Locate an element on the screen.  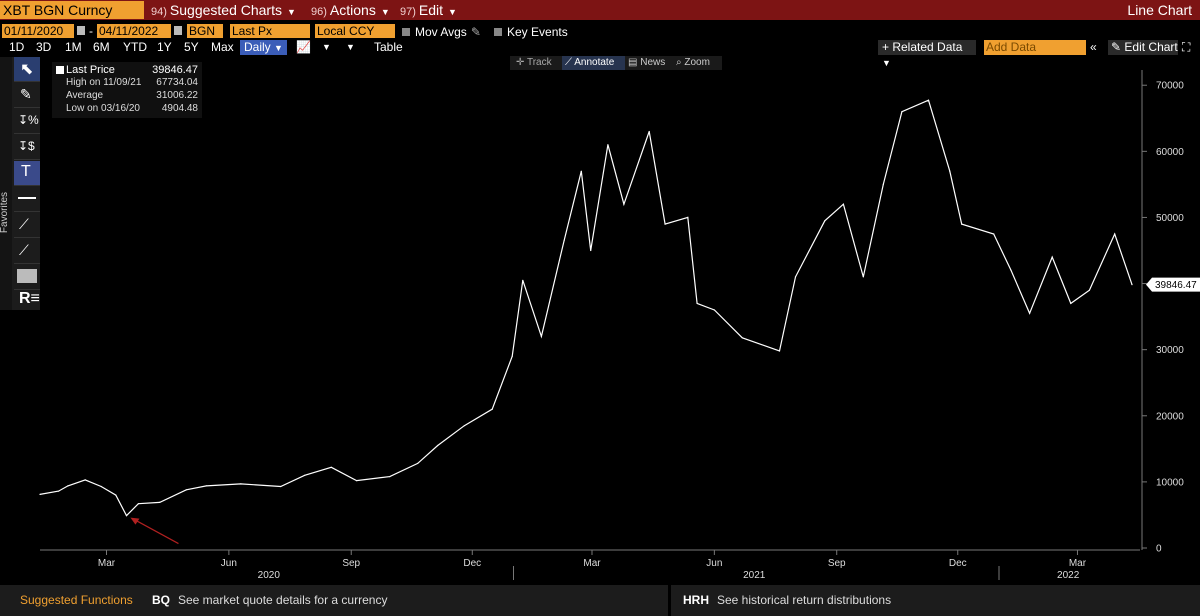
last-value-tag: 39846.47 is located at coordinates (1173, 284).